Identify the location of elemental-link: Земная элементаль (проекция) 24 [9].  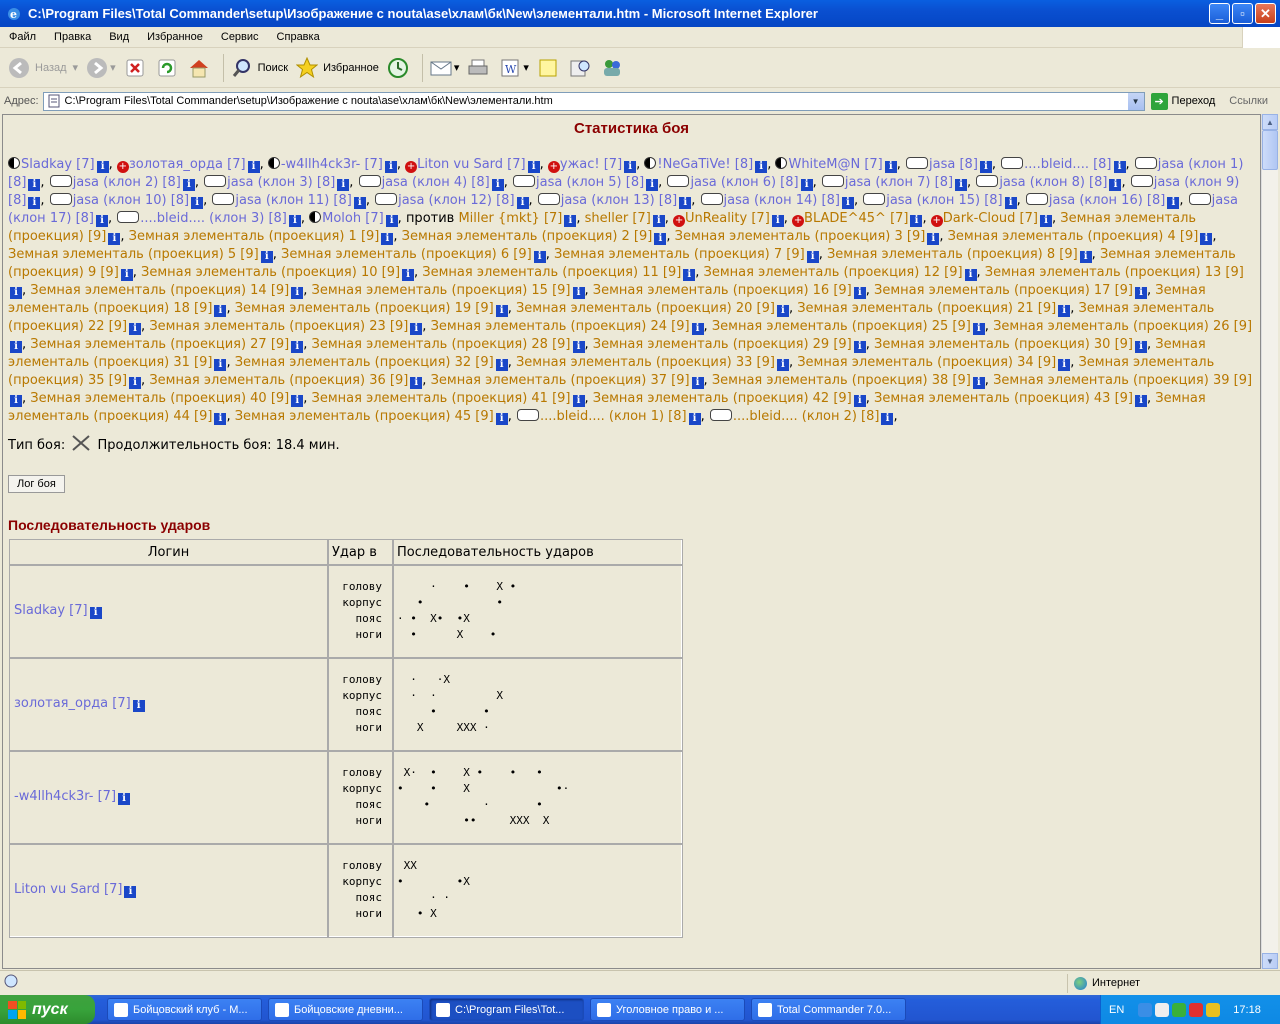
(560, 326).